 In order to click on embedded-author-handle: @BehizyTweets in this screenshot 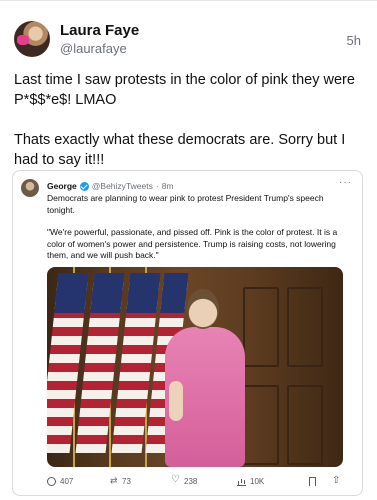, I will do `click(122, 186)`.